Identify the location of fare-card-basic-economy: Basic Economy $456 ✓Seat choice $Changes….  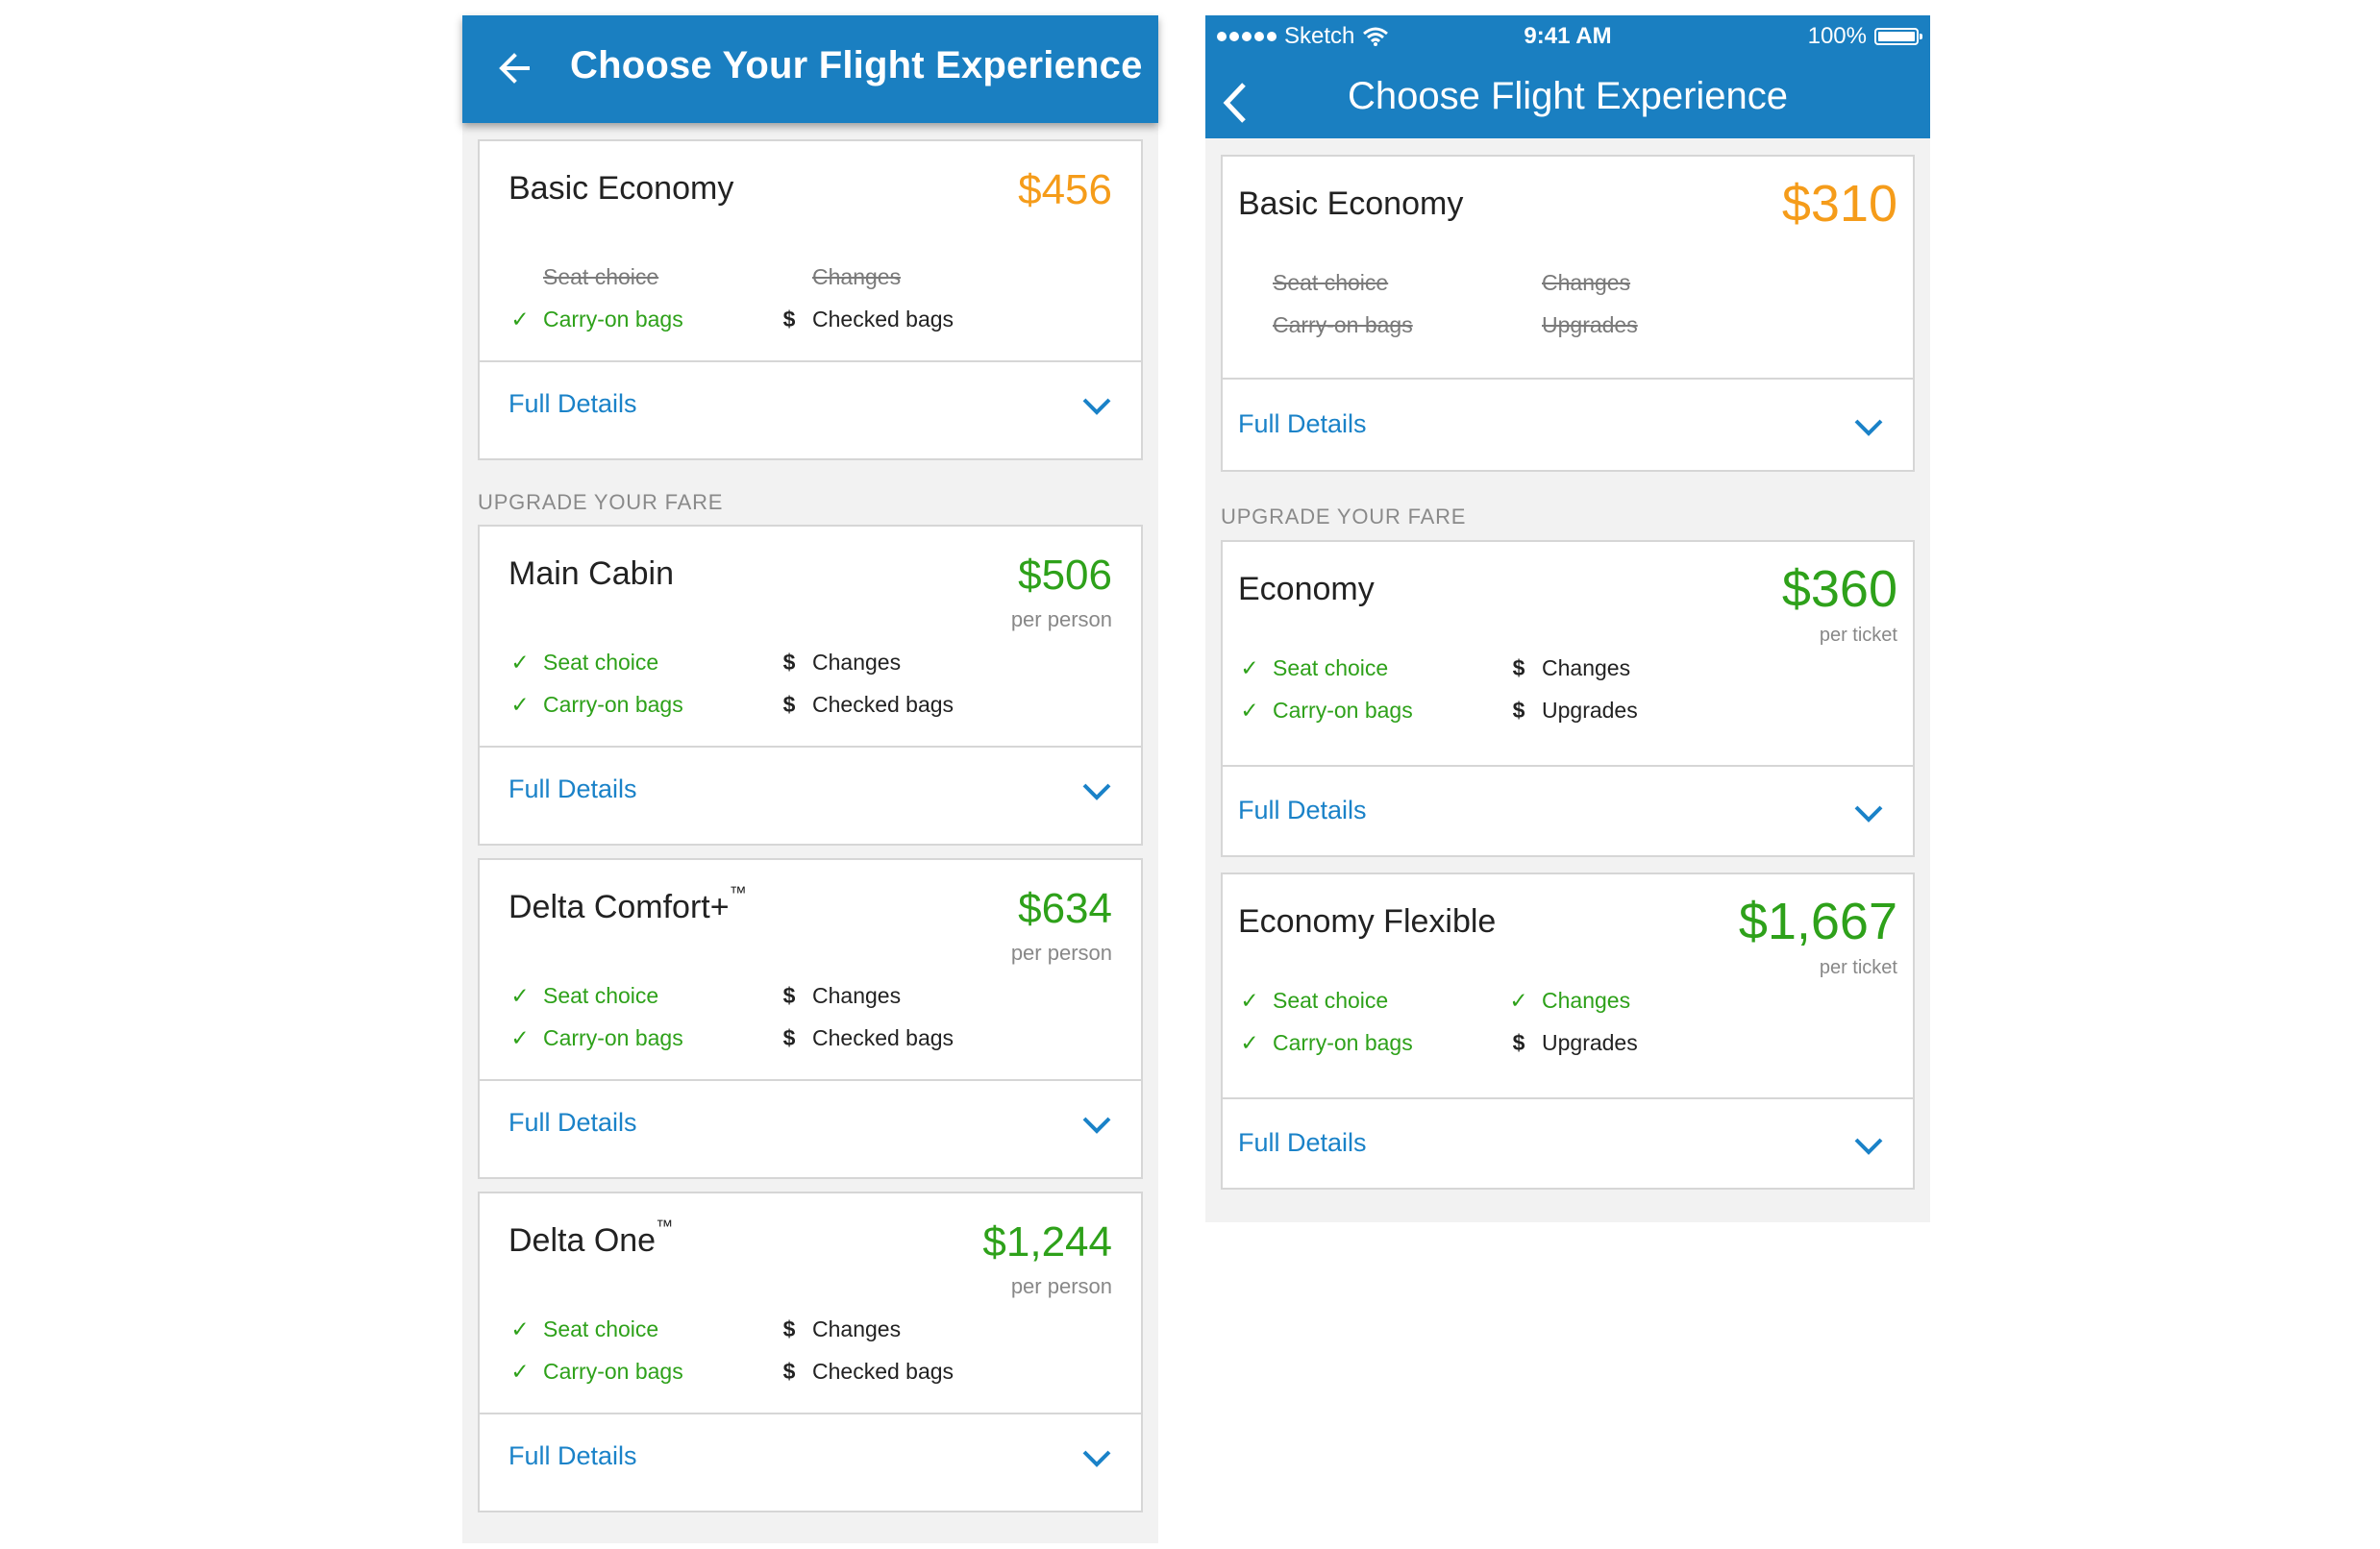
(811, 299).